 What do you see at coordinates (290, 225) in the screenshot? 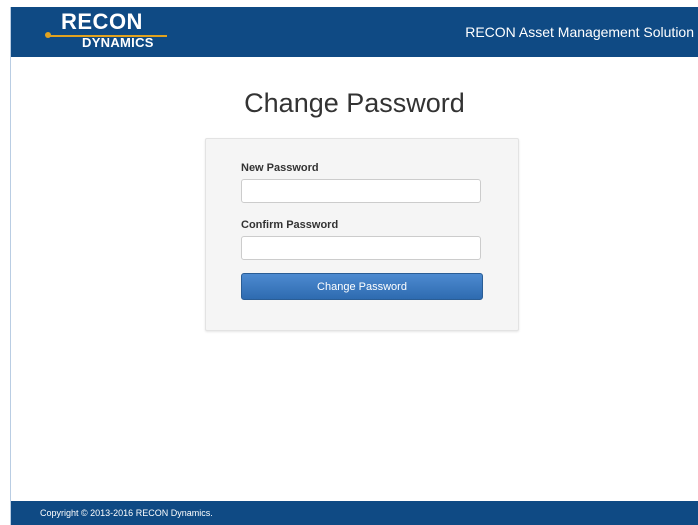
I see `confirm-password-label: Confirm Password` at bounding box center [290, 225].